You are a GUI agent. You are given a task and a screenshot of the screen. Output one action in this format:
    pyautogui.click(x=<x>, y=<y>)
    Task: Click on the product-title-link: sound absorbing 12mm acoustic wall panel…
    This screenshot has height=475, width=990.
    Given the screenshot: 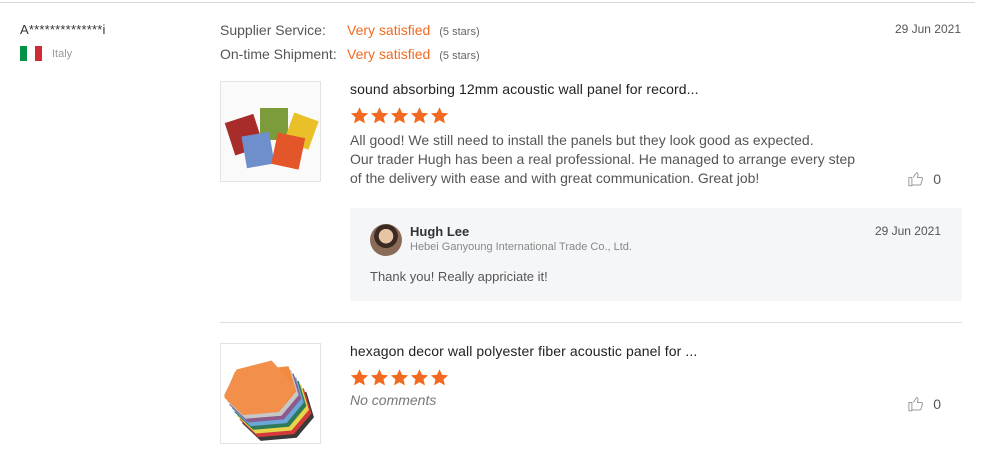 What is the action you would take?
    pyautogui.click(x=630, y=89)
    